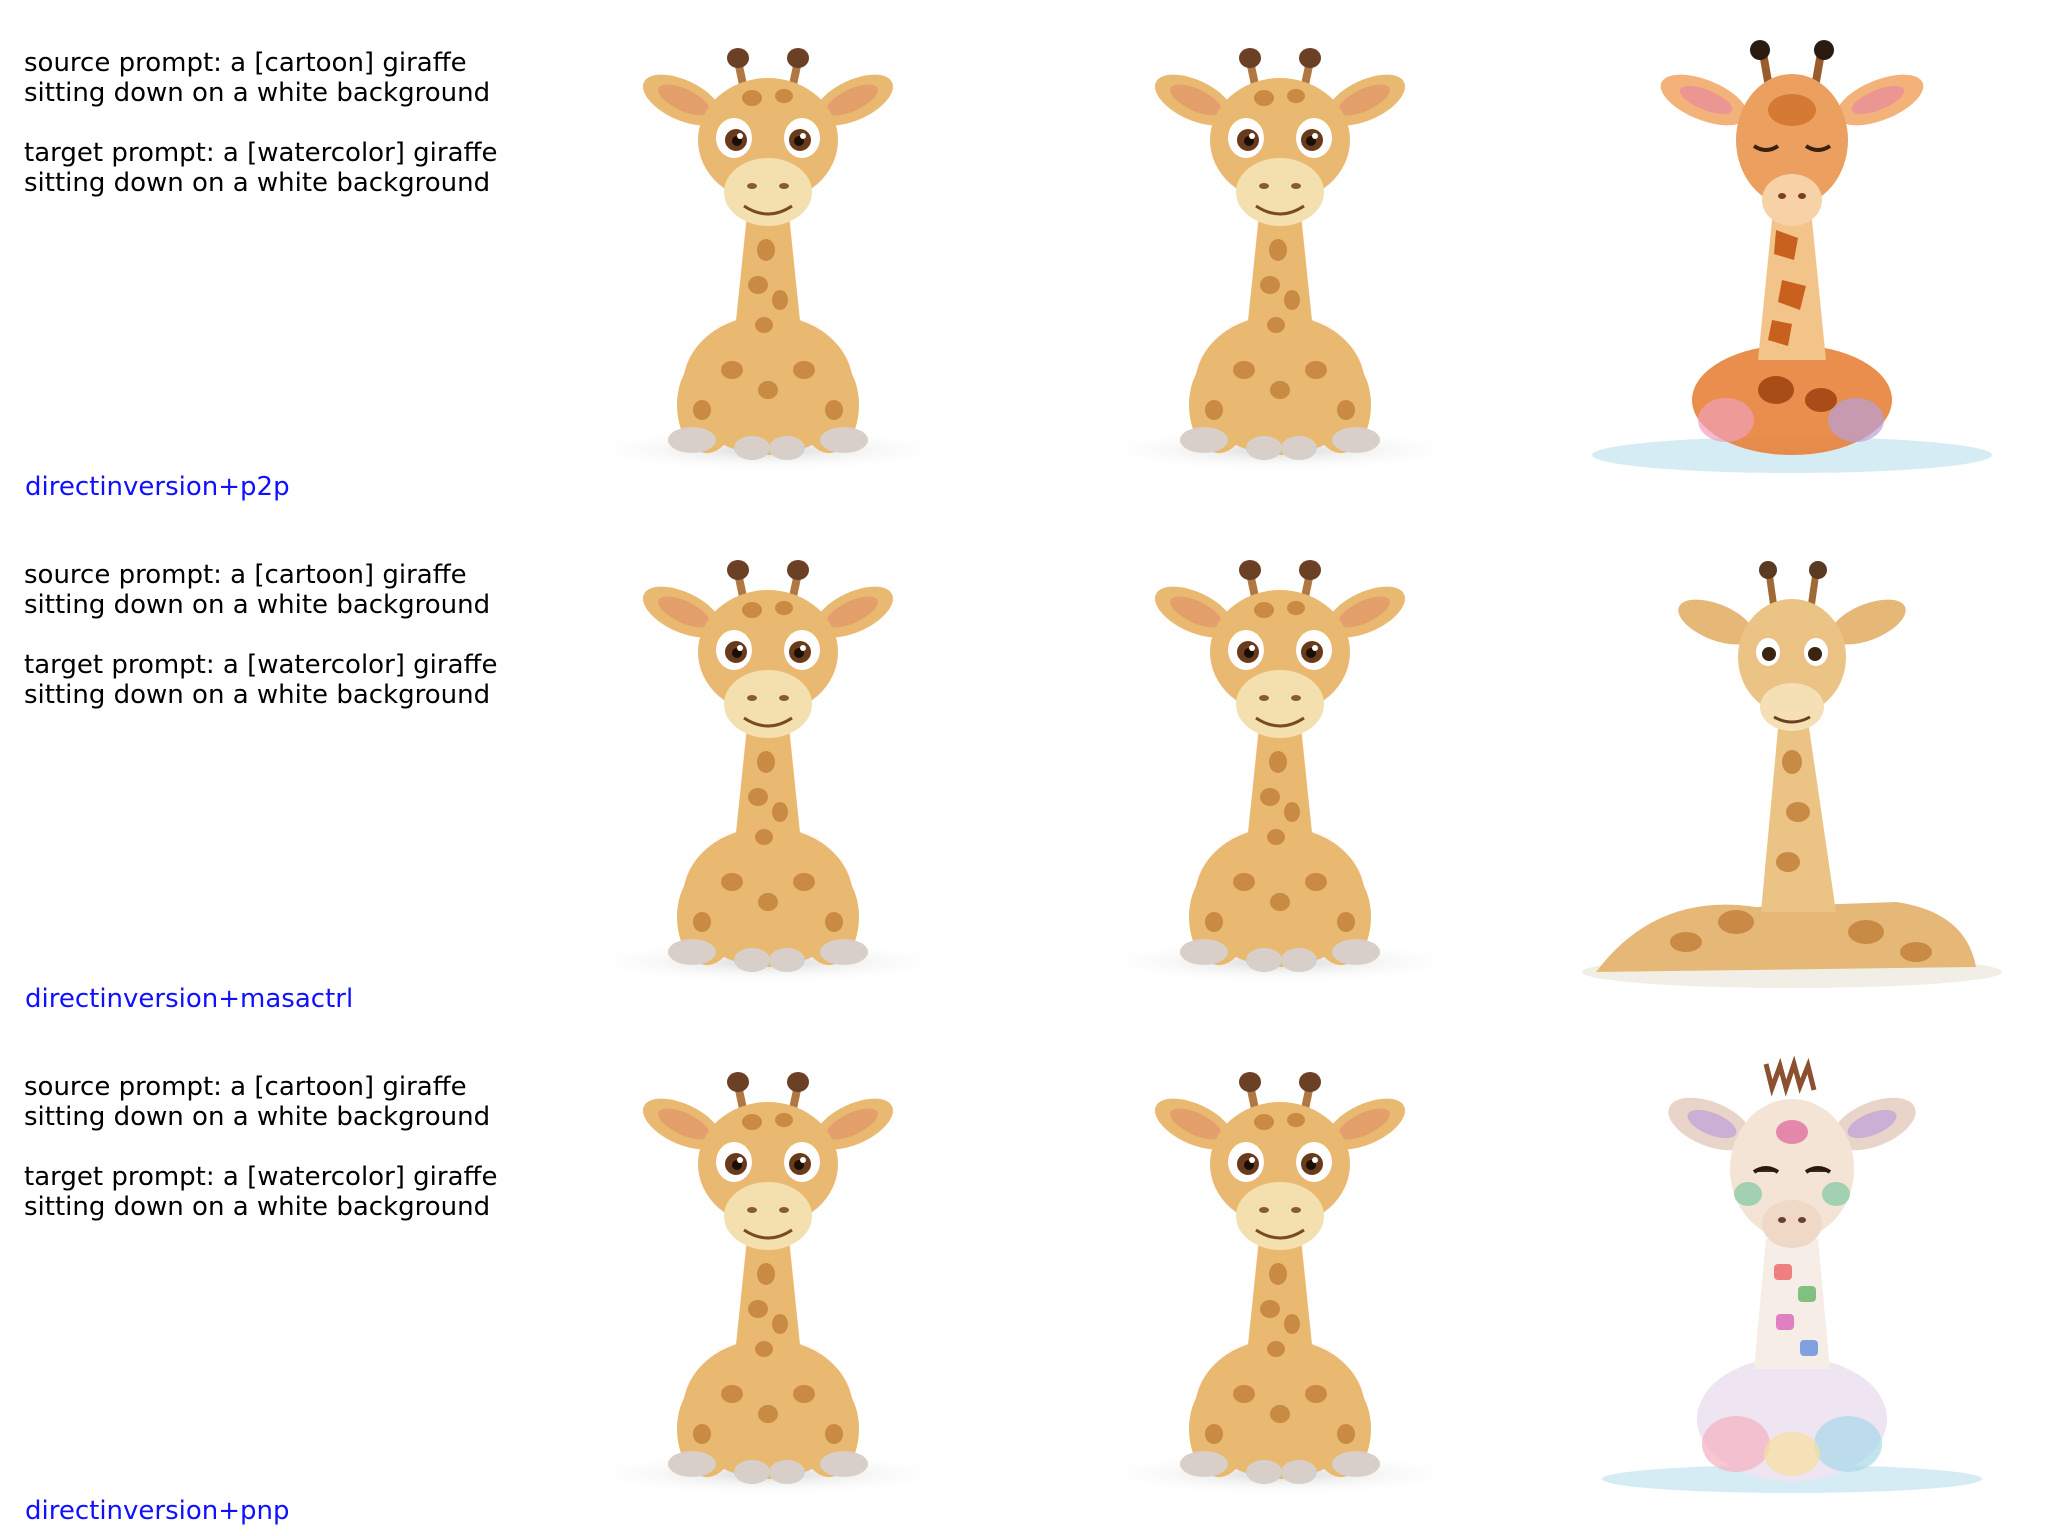 This screenshot has width=2048, height=1536. What do you see at coordinates (157, 1511) in the screenshot?
I see `method-label: directinversion+pnp` at bounding box center [157, 1511].